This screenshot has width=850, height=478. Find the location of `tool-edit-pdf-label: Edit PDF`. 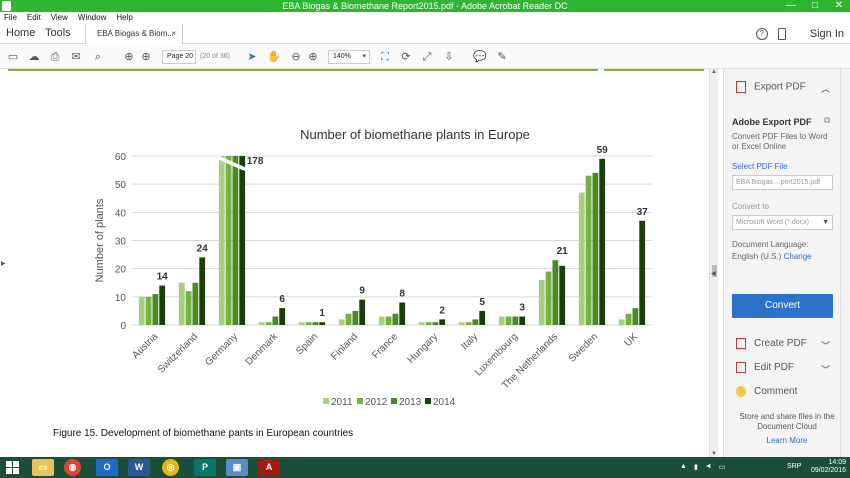

tool-edit-pdf-label: Edit PDF is located at coordinates (774, 368).